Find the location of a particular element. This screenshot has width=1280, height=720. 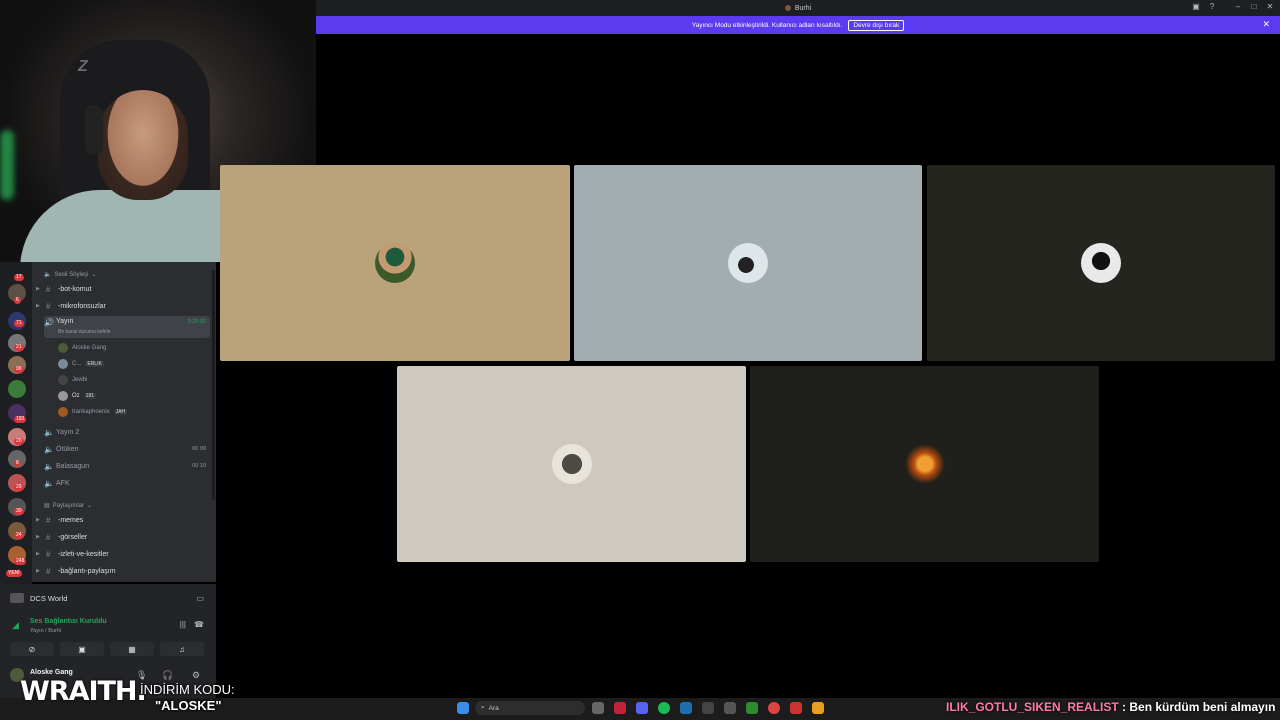

channel-baglanti-paylasim: ▶ # -bağlantı-paylaşım is located at coordinates (123, 571).